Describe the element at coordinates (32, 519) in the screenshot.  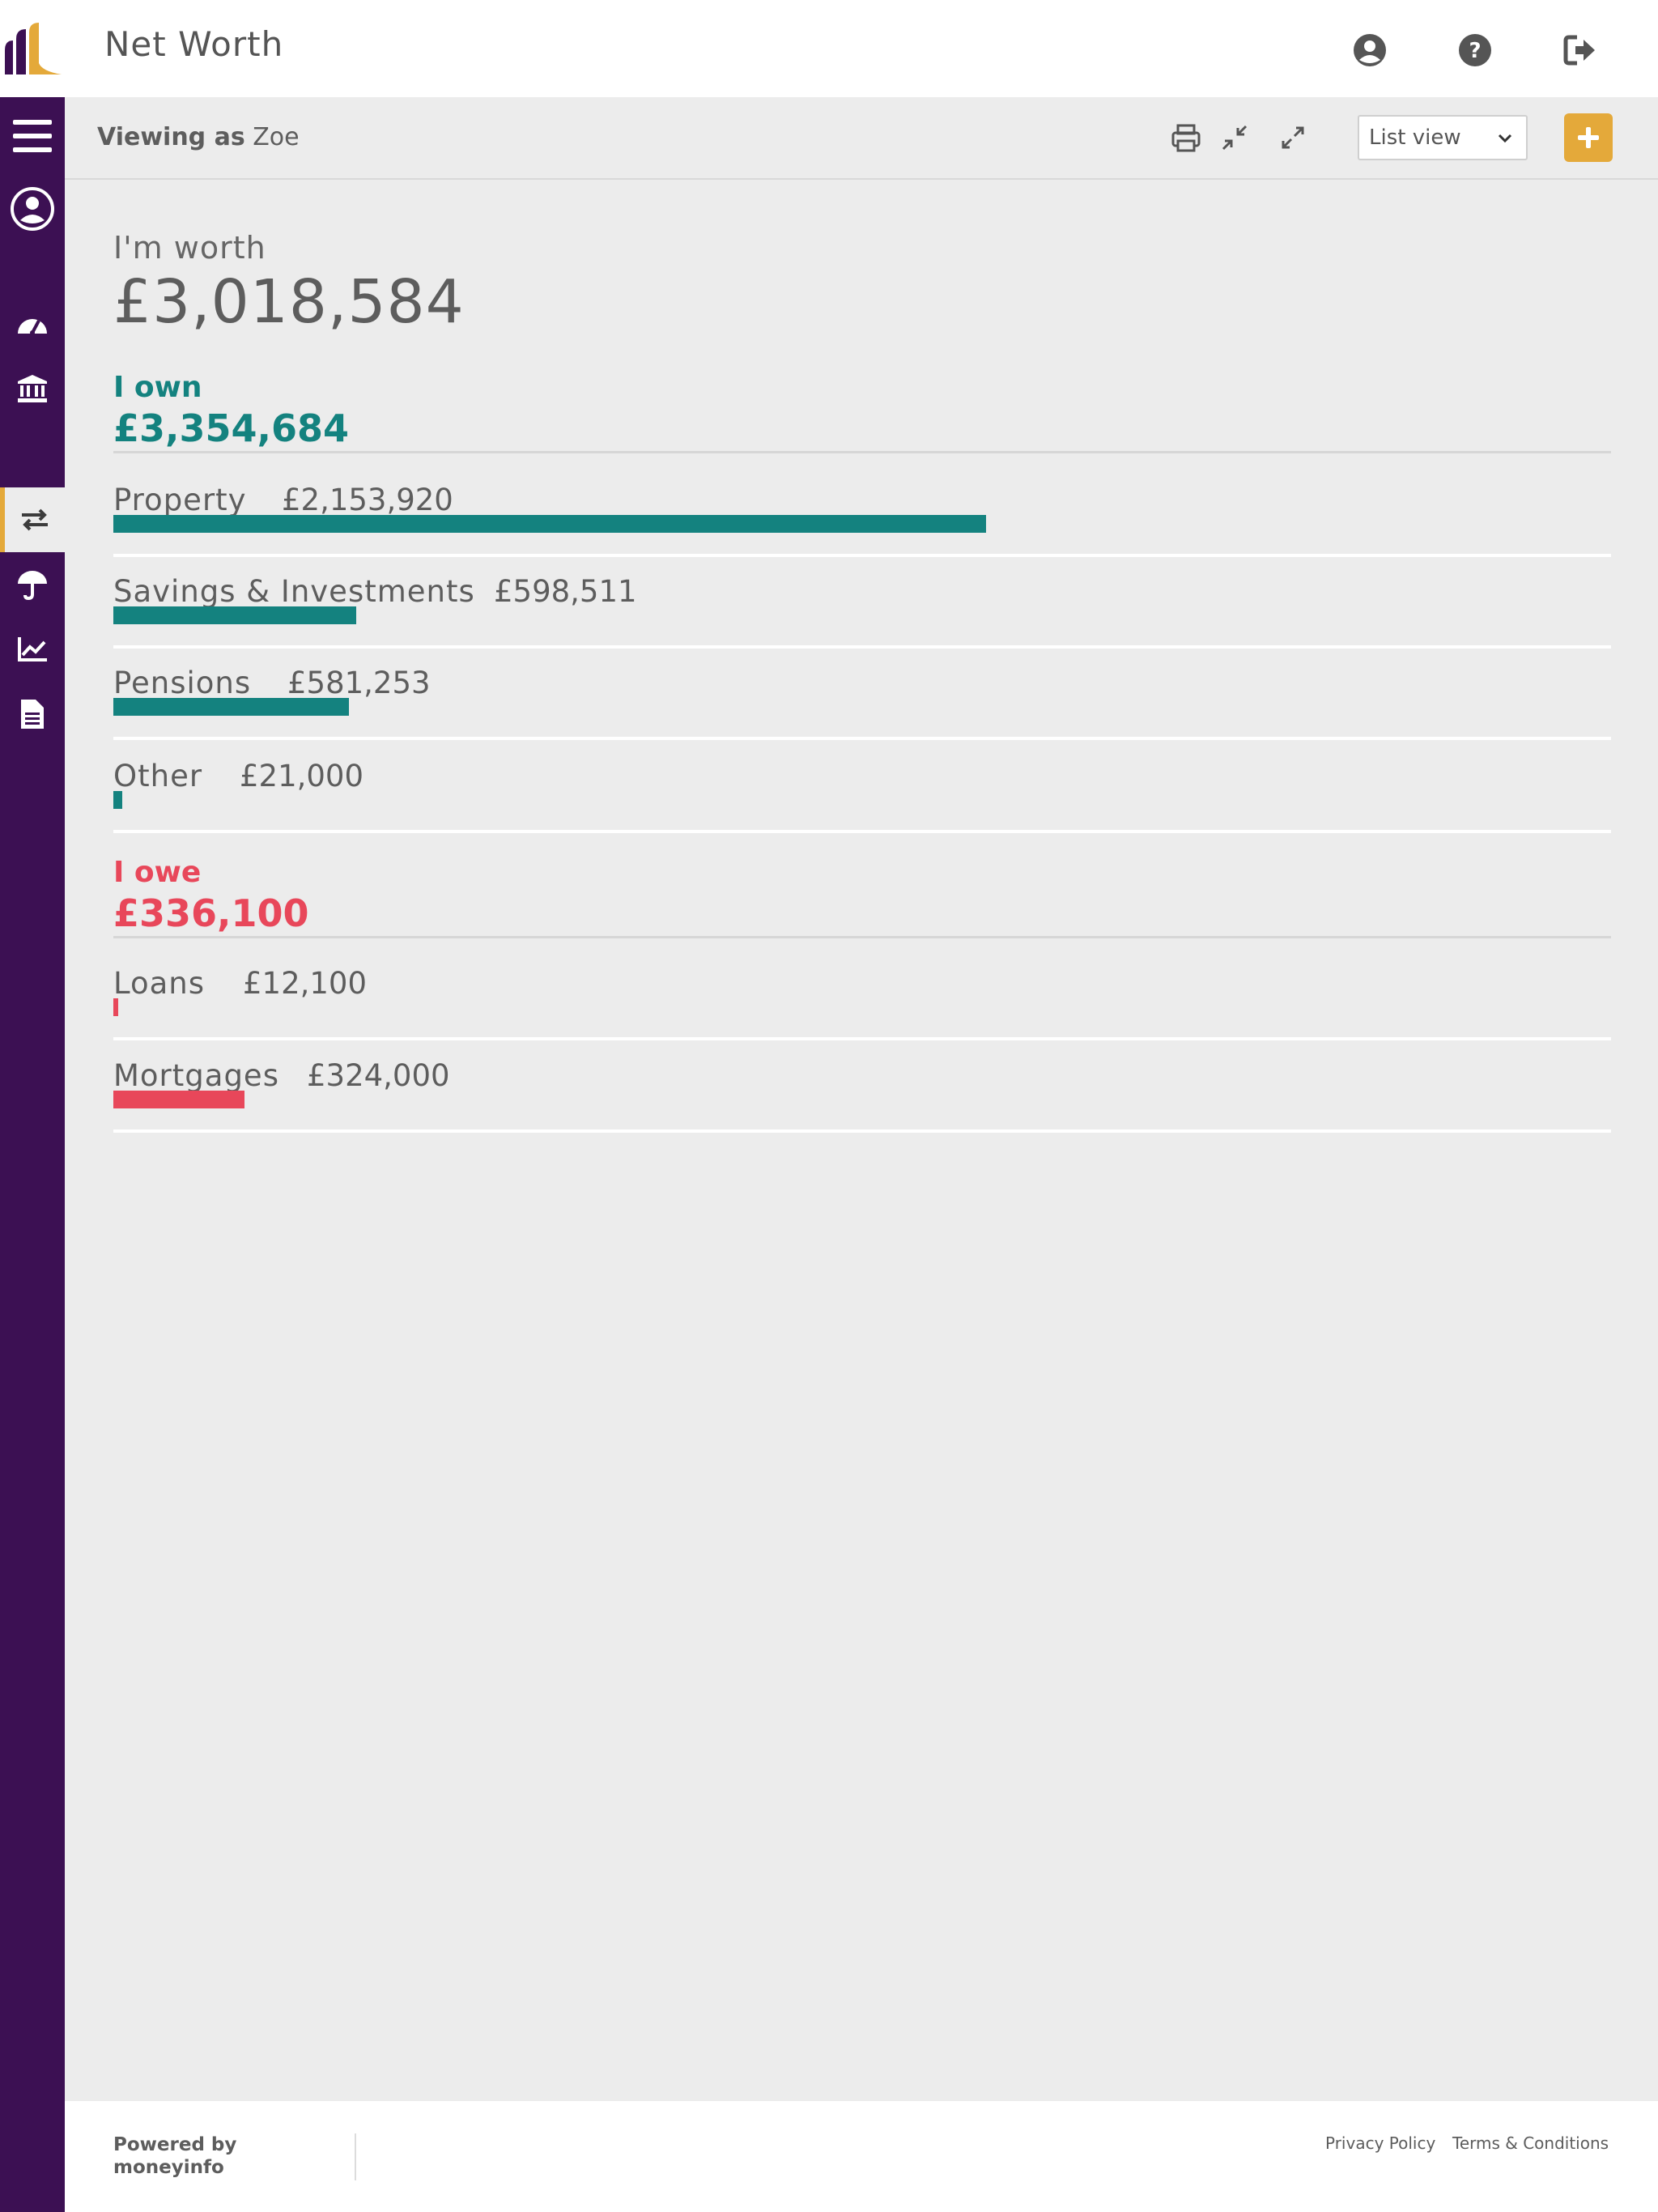
I see `transfer-arrows-icon` at that location.